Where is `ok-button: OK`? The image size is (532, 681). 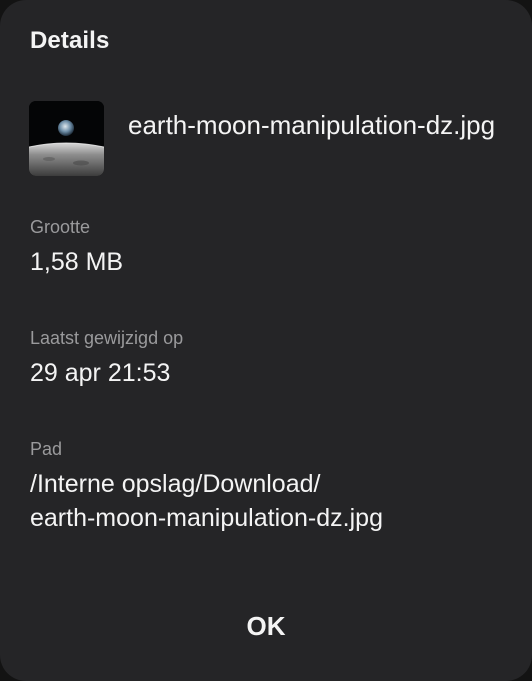 ok-button: OK is located at coordinates (266, 626).